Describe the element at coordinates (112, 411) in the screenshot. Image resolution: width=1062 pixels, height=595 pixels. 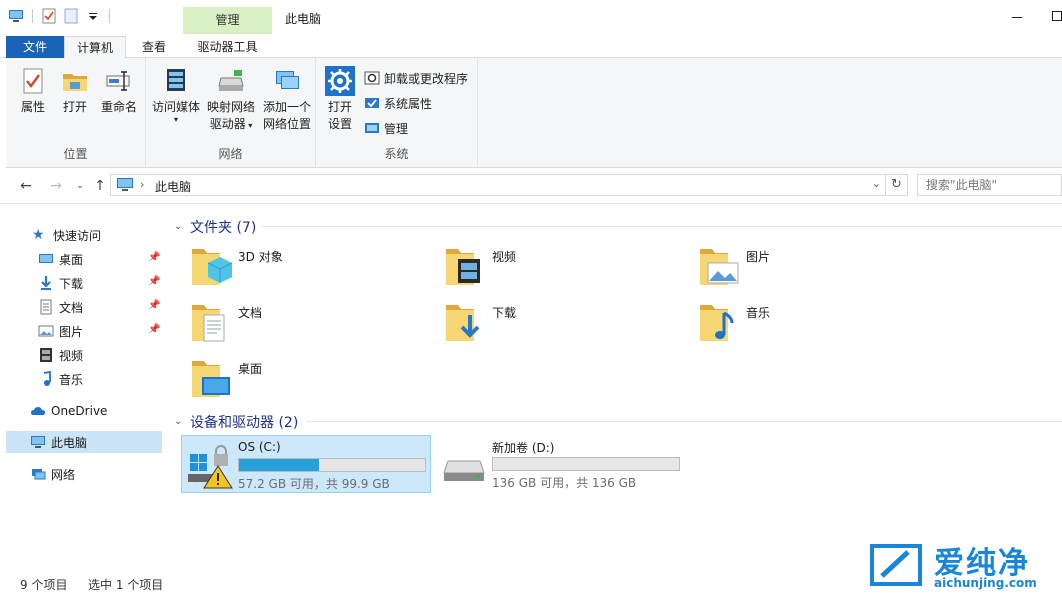
I see `sidebar-item-onedrive: OneDrive` at that location.